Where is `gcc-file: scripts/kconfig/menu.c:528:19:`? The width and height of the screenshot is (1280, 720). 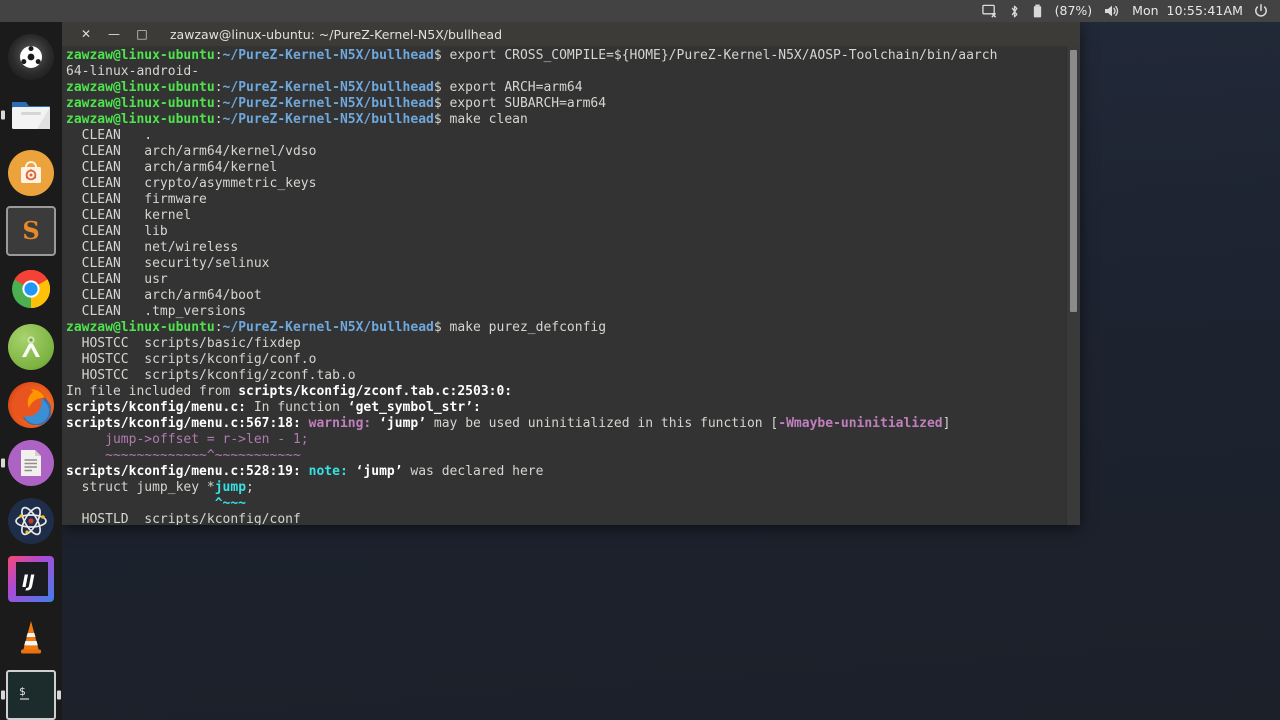 gcc-file: scripts/kconfig/menu.c:528:19: is located at coordinates (183, 471).